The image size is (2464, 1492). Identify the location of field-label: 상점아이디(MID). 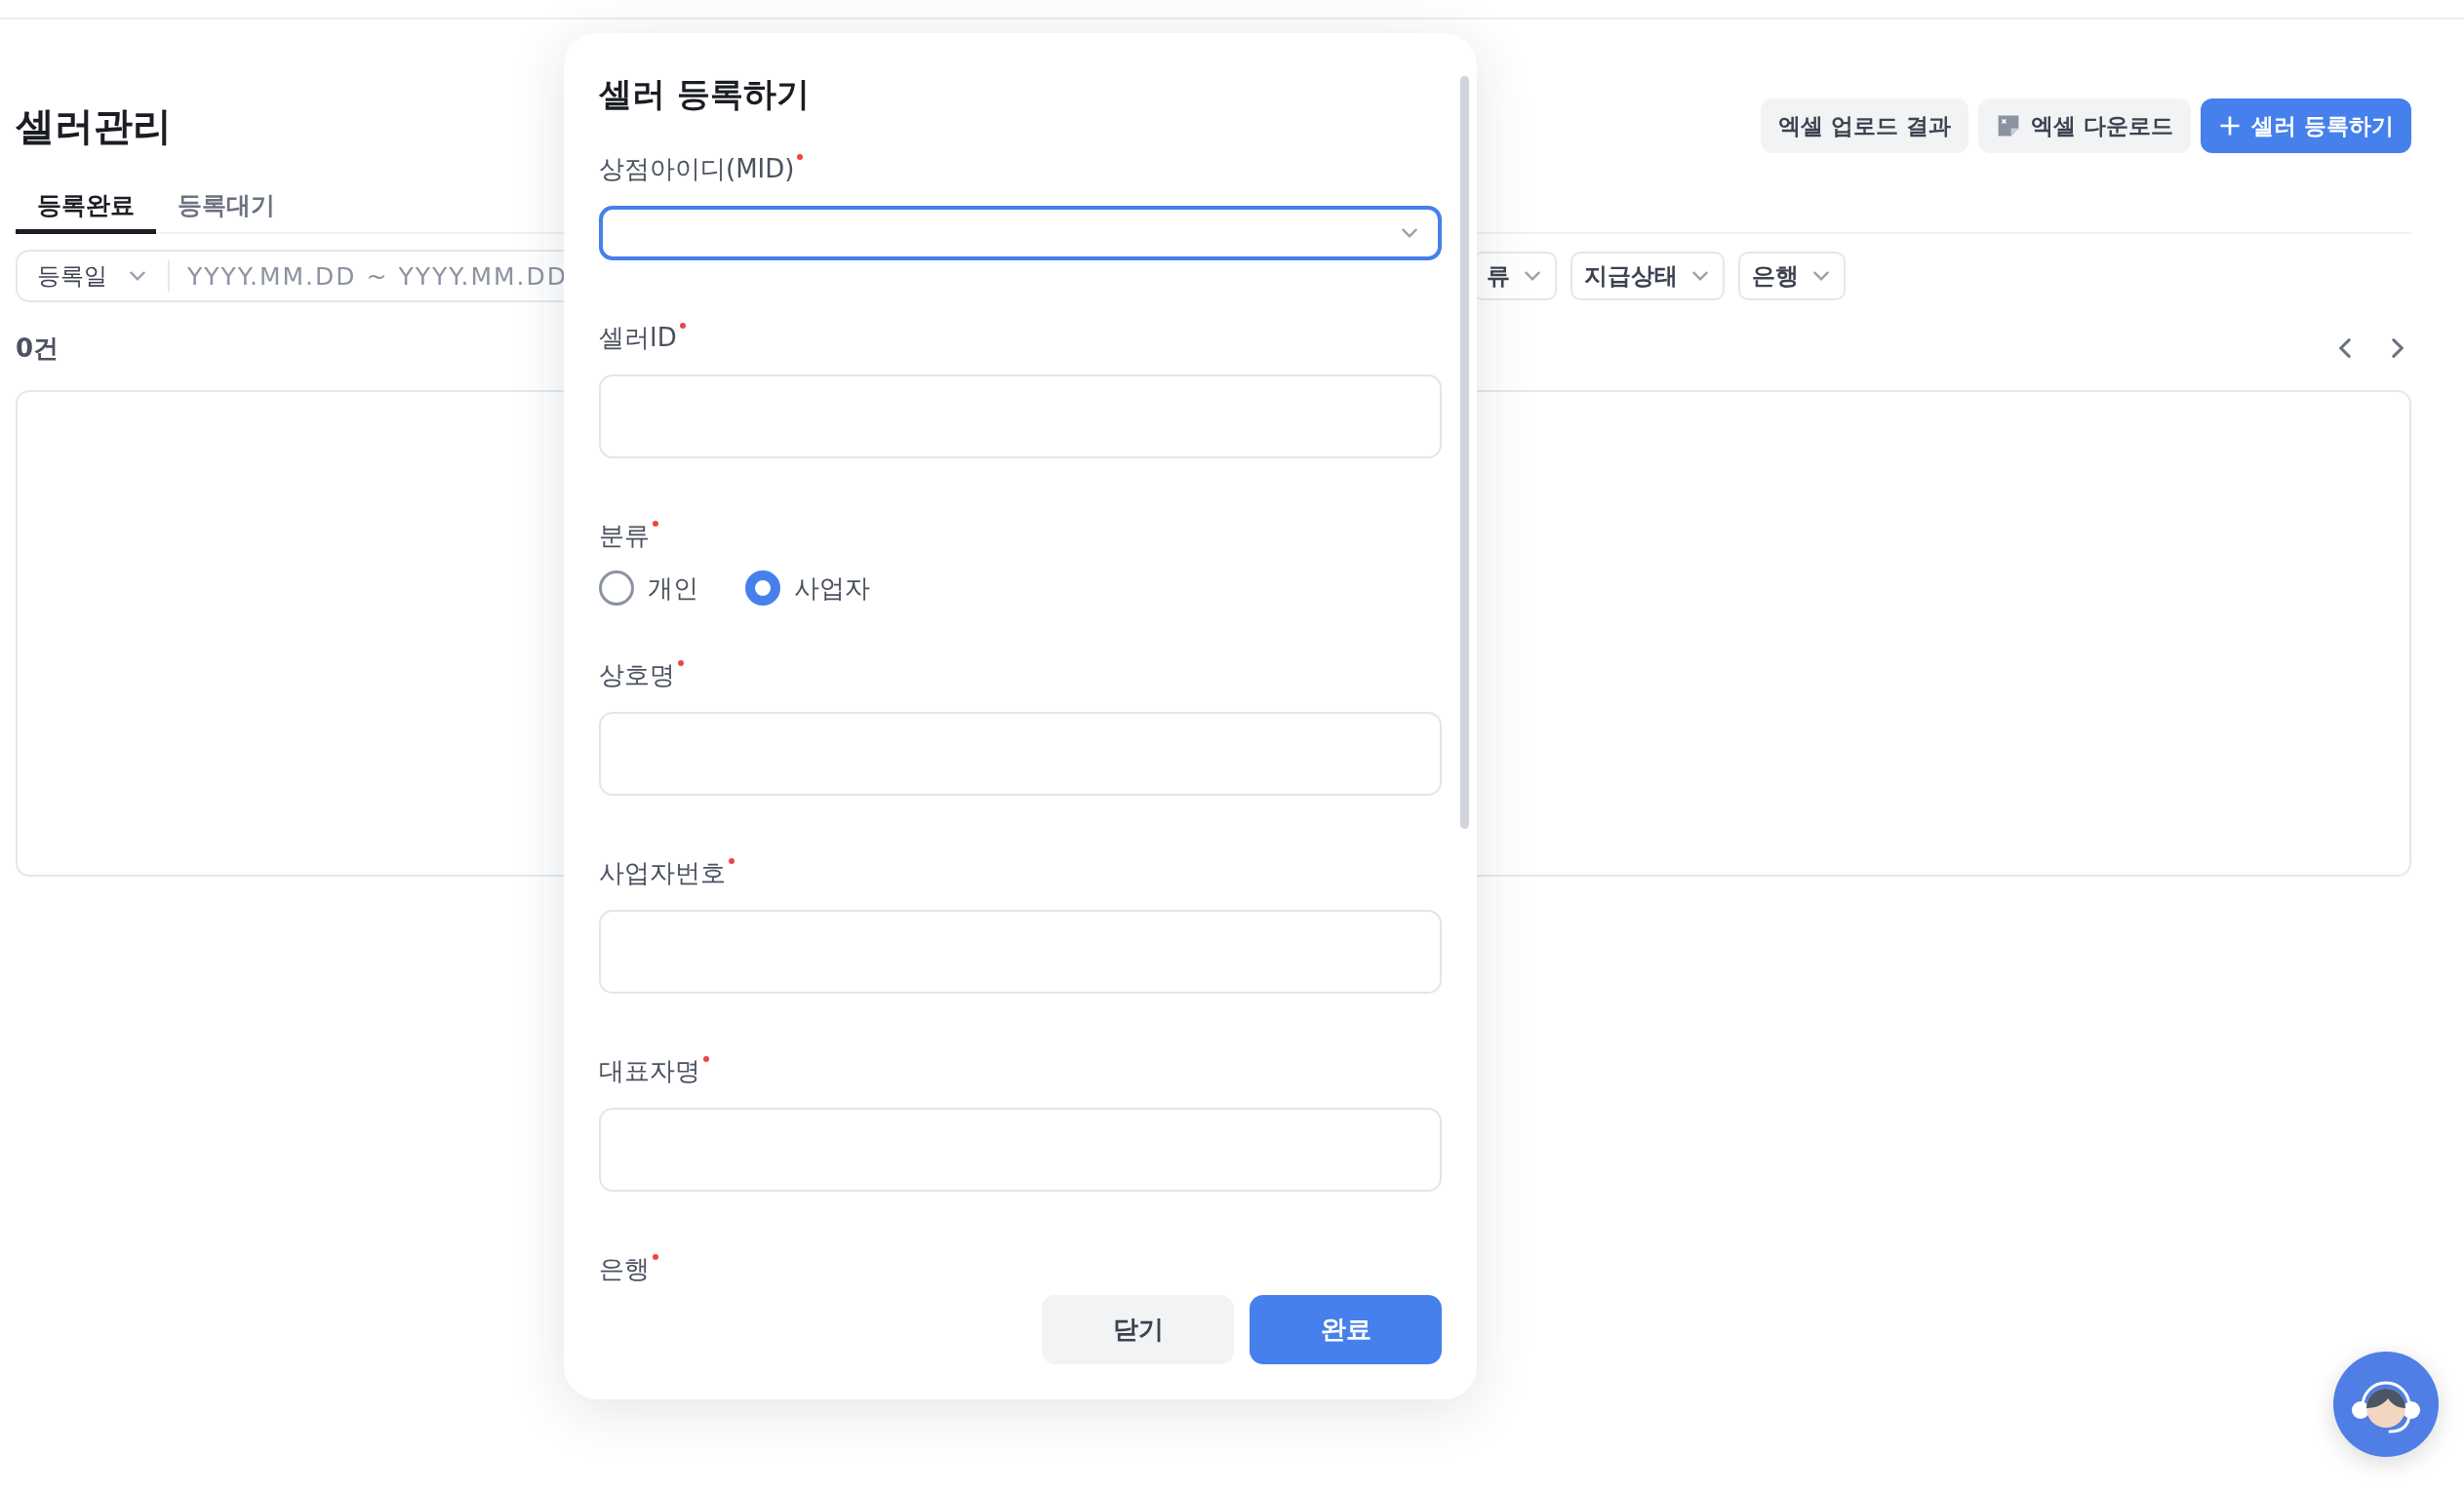
(1020, 169).